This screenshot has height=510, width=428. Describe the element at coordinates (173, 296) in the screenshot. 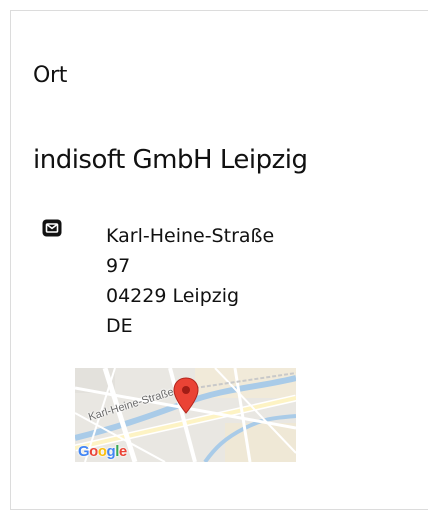

I see `address-postal-city: 04229 Leipzig` at that location.